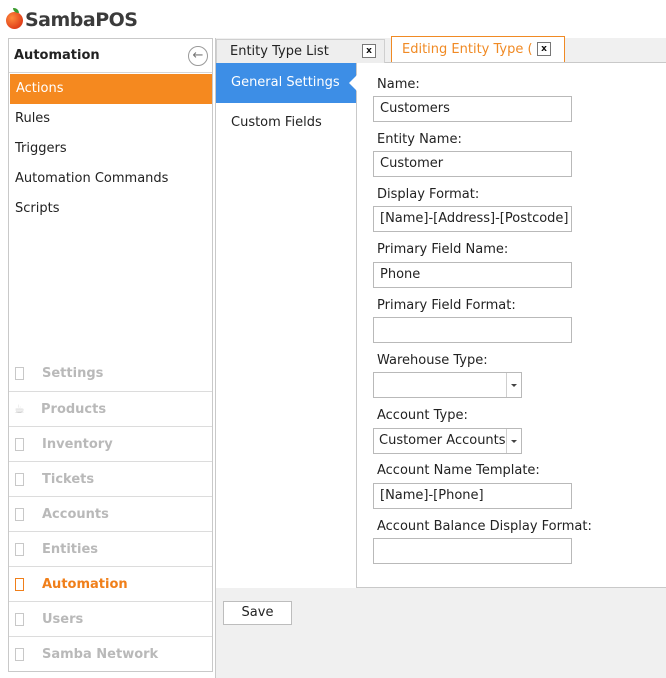 The image size is (666, 678). Describe the element at coordinates (100, 654) in the screenshot. I see `nav-section-label: Samba Network` at that location.